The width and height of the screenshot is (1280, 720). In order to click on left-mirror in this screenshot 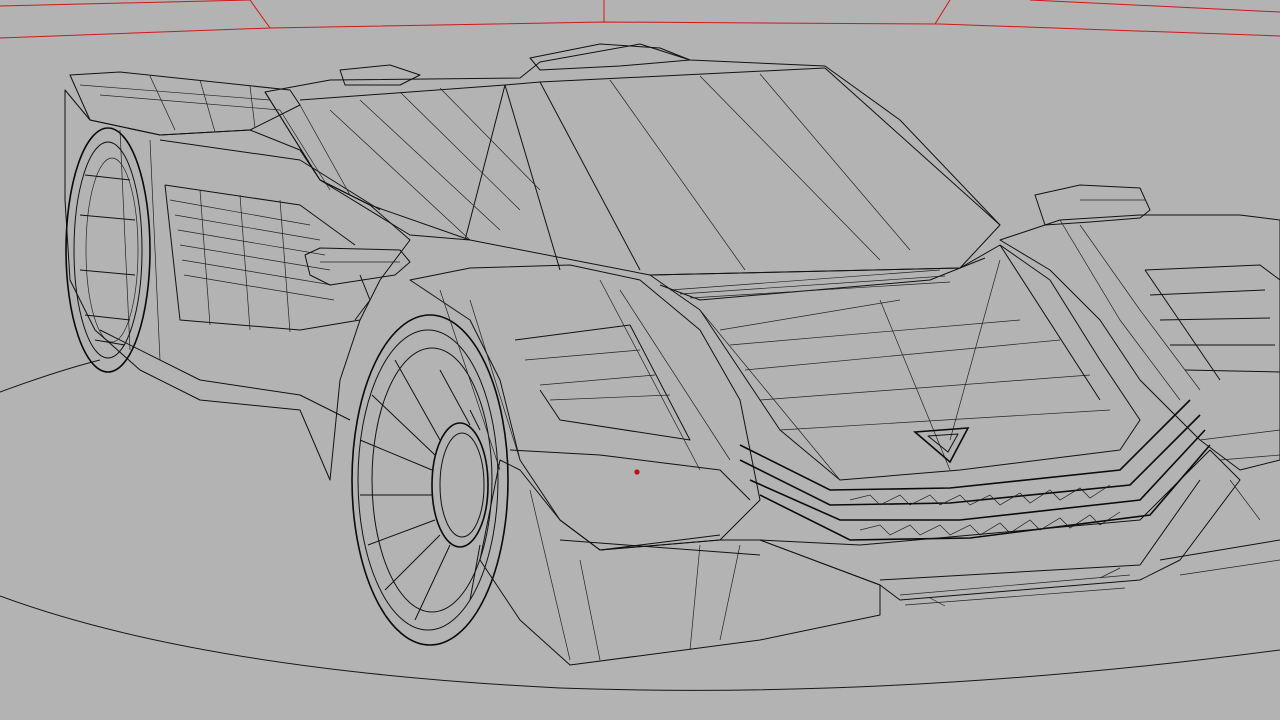, I will do `click(357, 284)`.